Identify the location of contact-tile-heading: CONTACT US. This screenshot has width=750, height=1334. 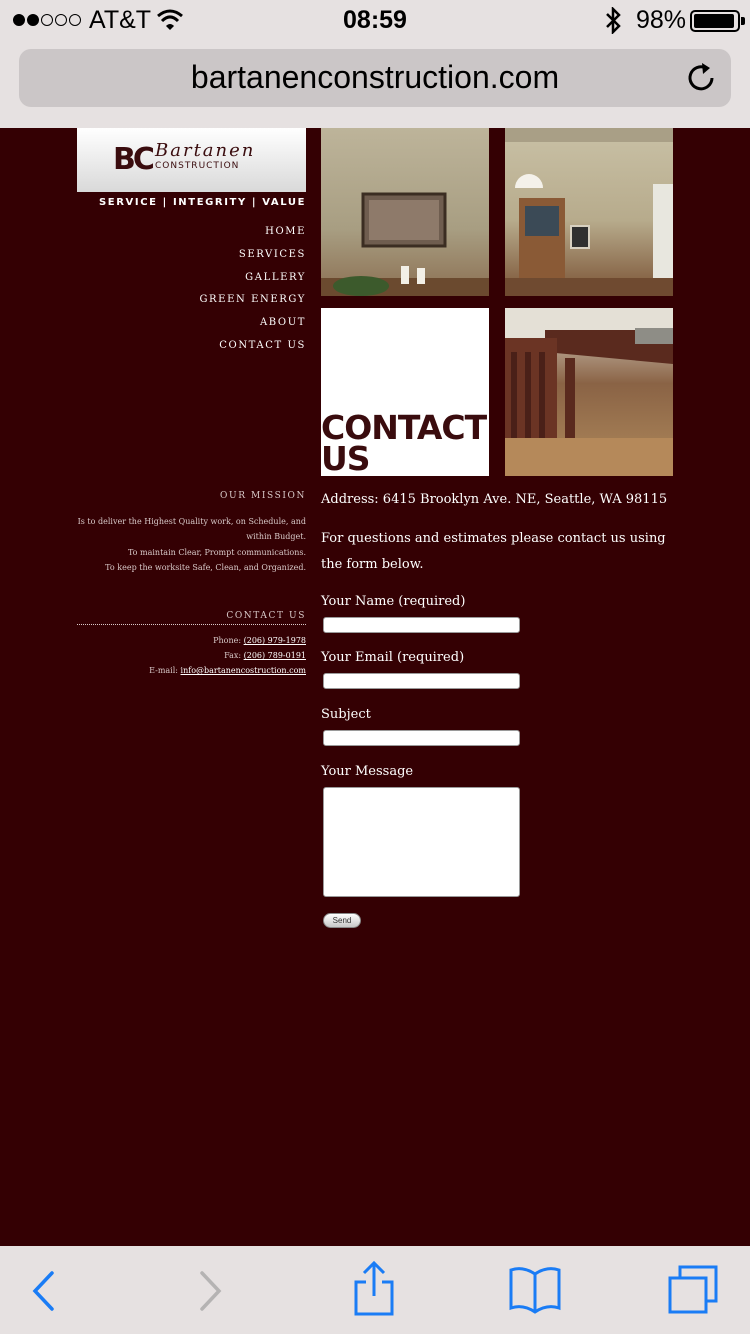
(404, 444).